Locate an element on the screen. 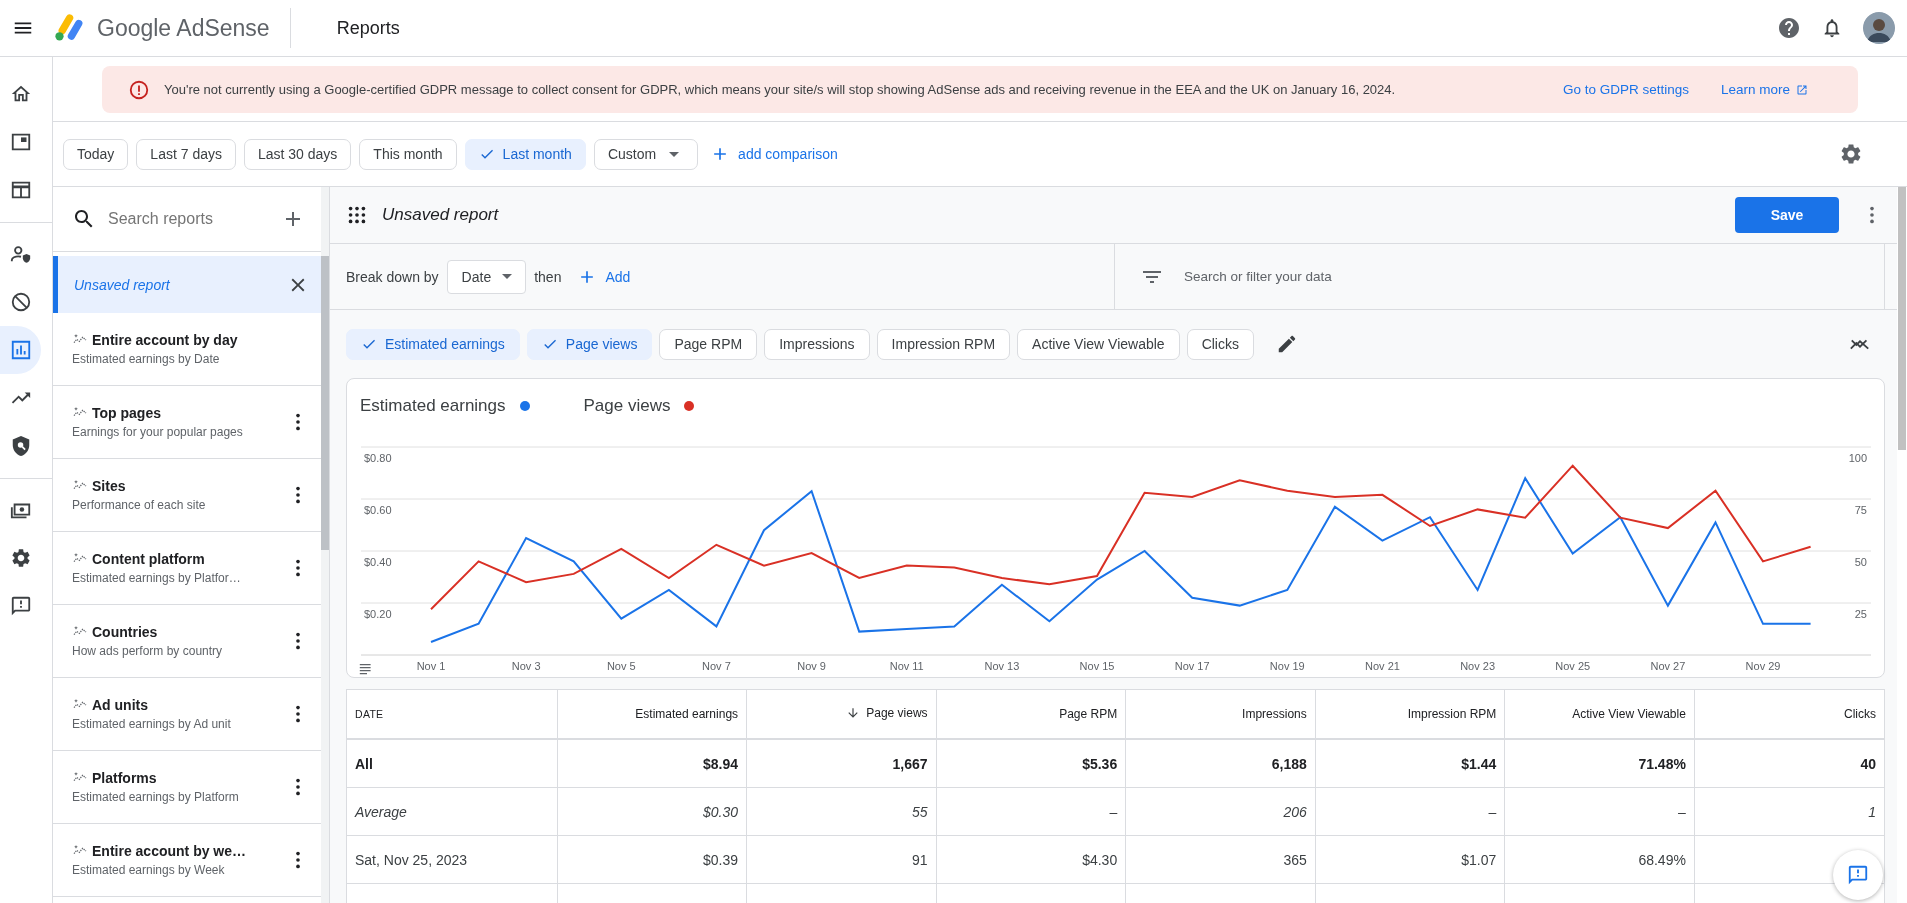 This screenshot has width=1907, height=903. breakdown-label: Break down by is located at coordinates (392, 276).